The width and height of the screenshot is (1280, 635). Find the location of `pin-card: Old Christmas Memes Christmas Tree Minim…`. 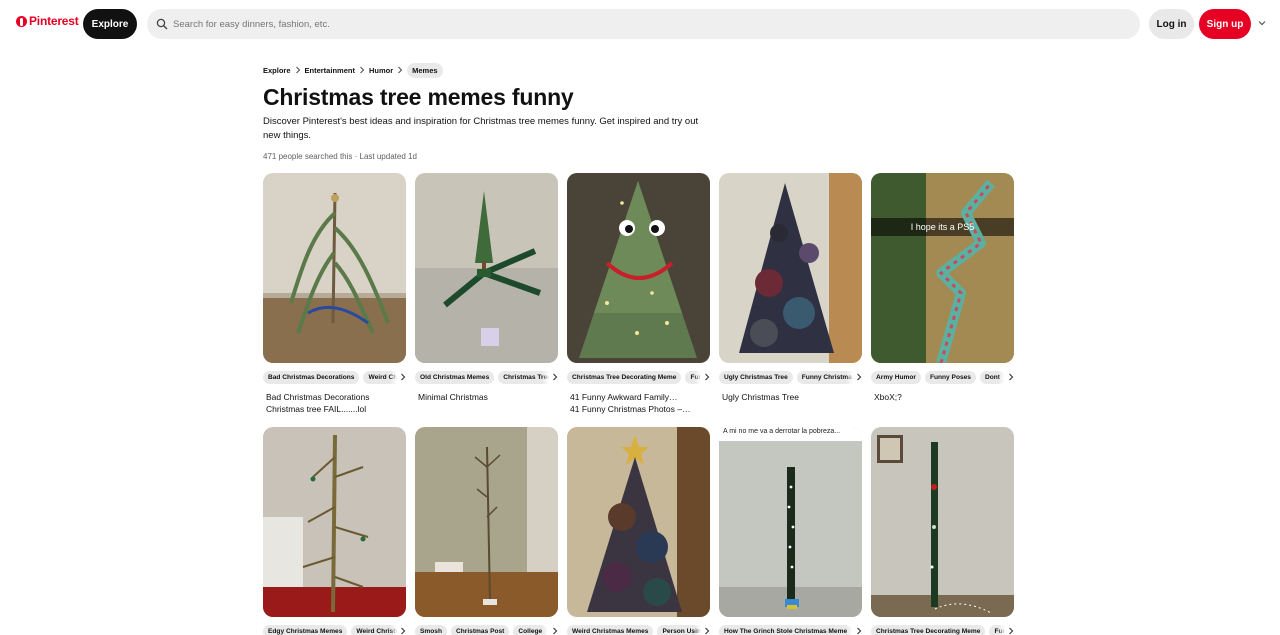

pin-card: Old Christmas Memes Christmas Tree Minim… is located at coordinates (486, 287).